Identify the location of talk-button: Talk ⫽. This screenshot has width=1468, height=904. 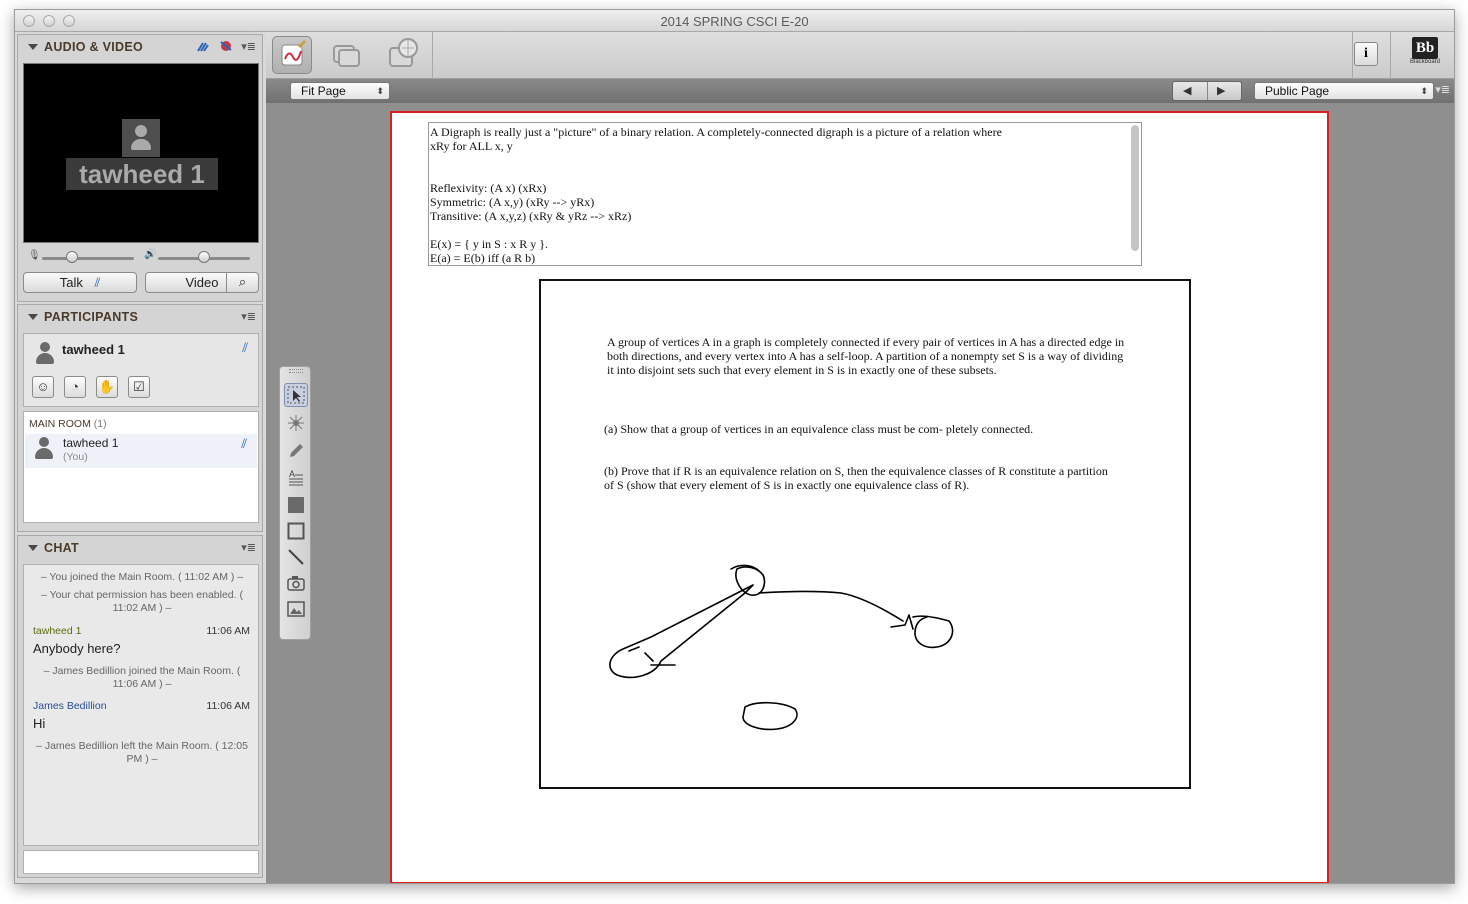
(80, 282).